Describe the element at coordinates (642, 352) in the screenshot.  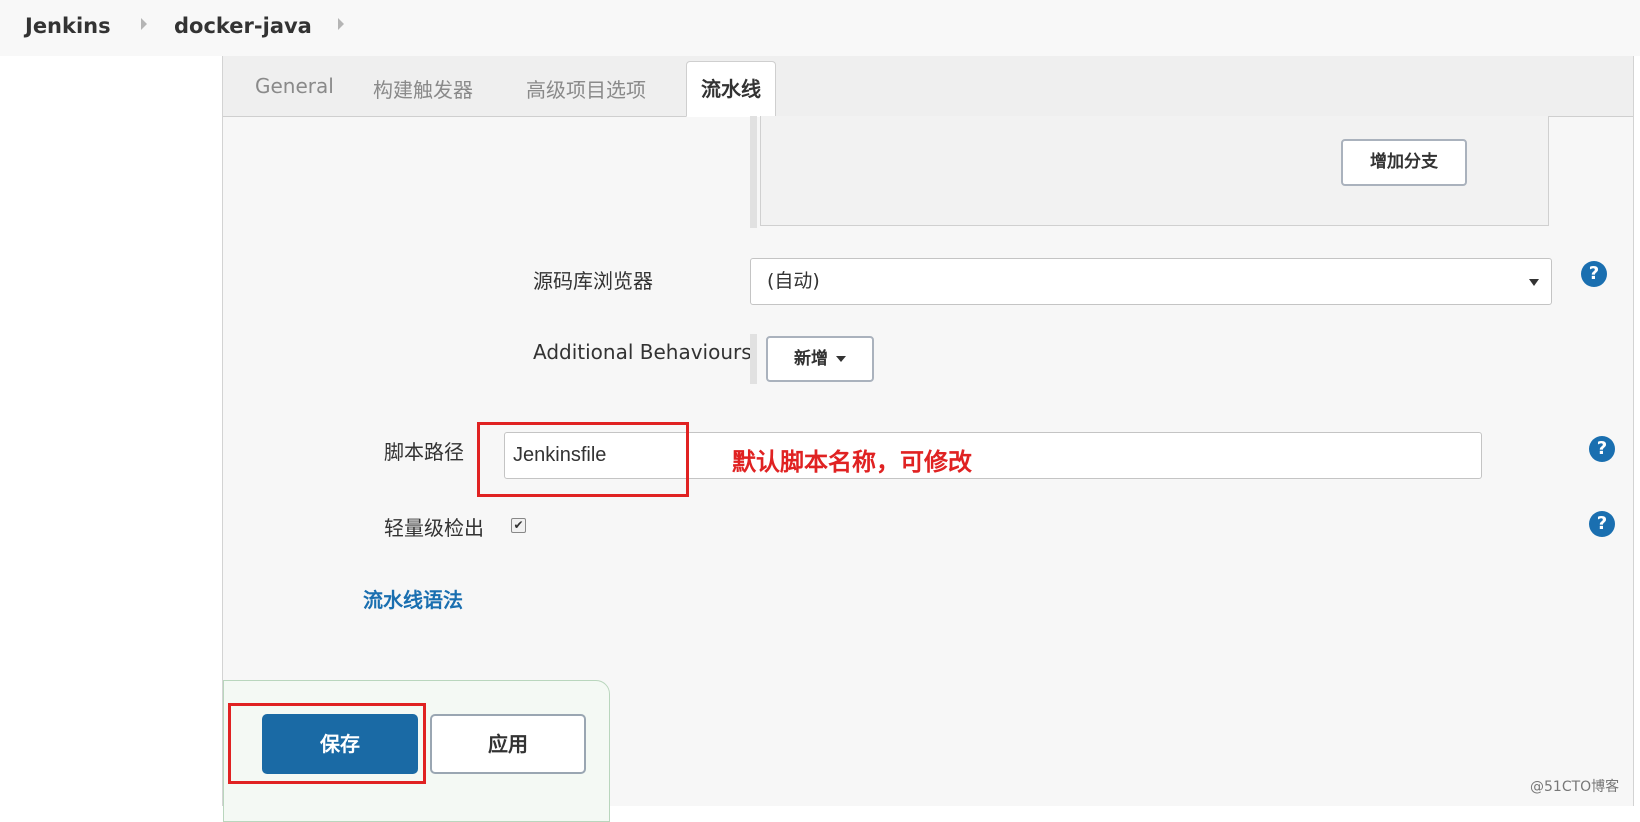
I see `additional-behaviours-label: Additional Behaviours` at that location.